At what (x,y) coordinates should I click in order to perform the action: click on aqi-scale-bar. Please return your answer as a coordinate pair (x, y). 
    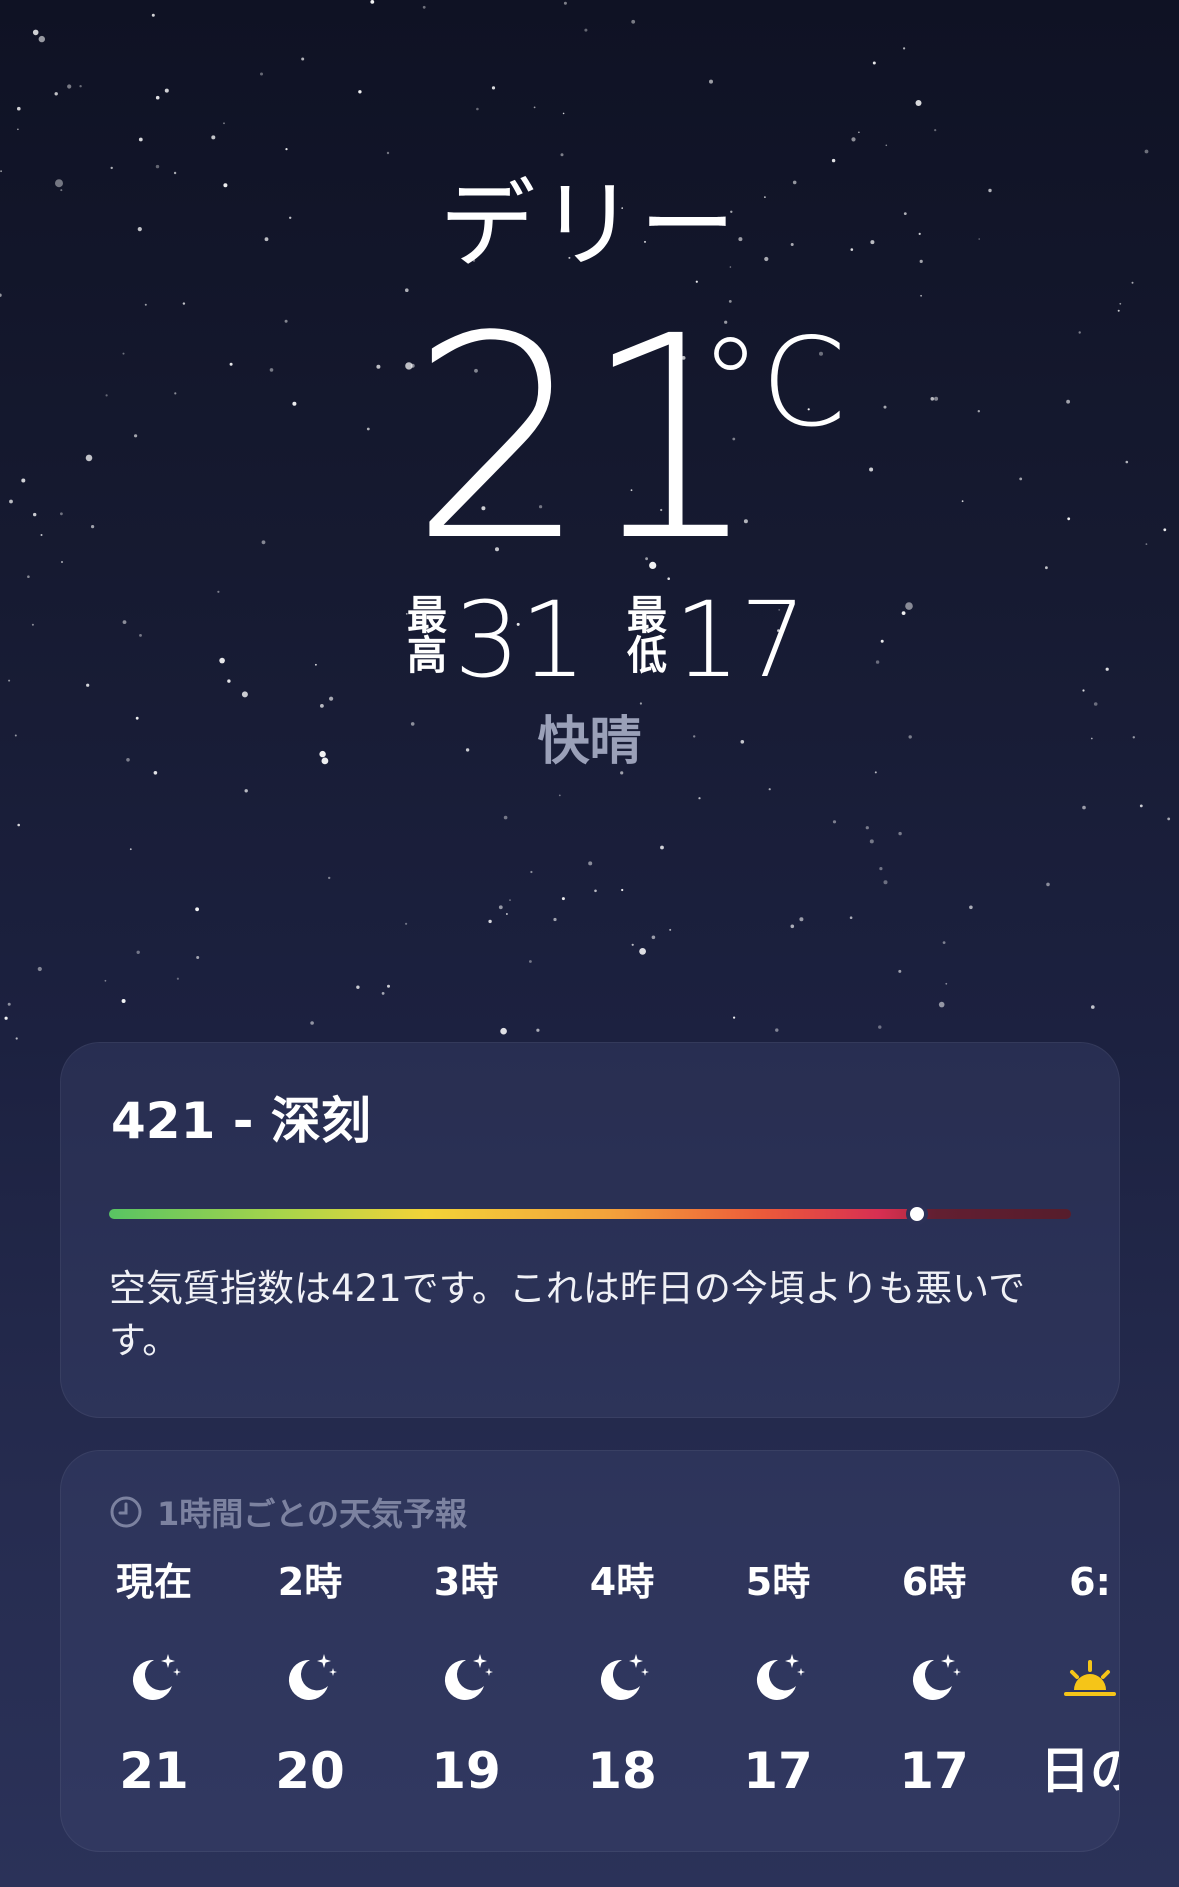
    Looking at the image, I should click on (590, 1214).